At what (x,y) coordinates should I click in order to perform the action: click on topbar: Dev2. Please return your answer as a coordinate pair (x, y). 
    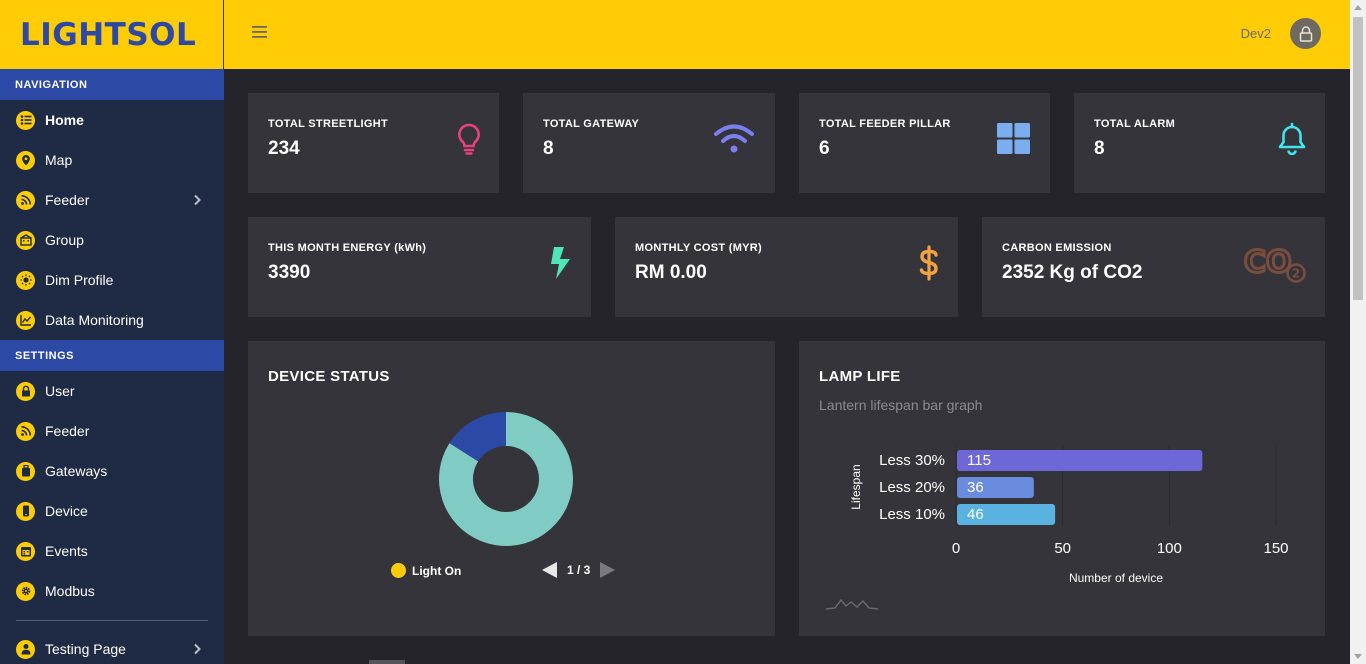
    Looking at the image, I should click on (787, 34).